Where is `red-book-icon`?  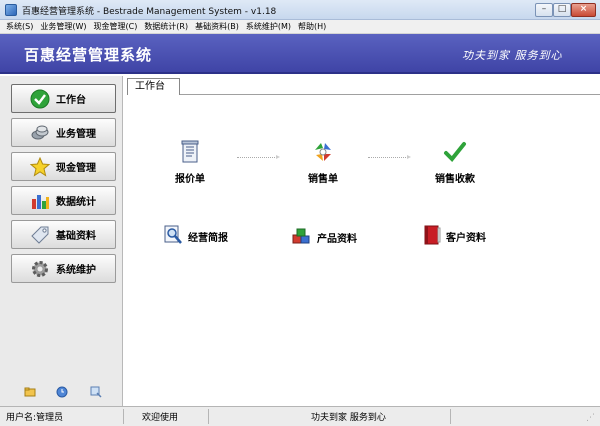 red-book-icon is located at coordinates (432, 236).